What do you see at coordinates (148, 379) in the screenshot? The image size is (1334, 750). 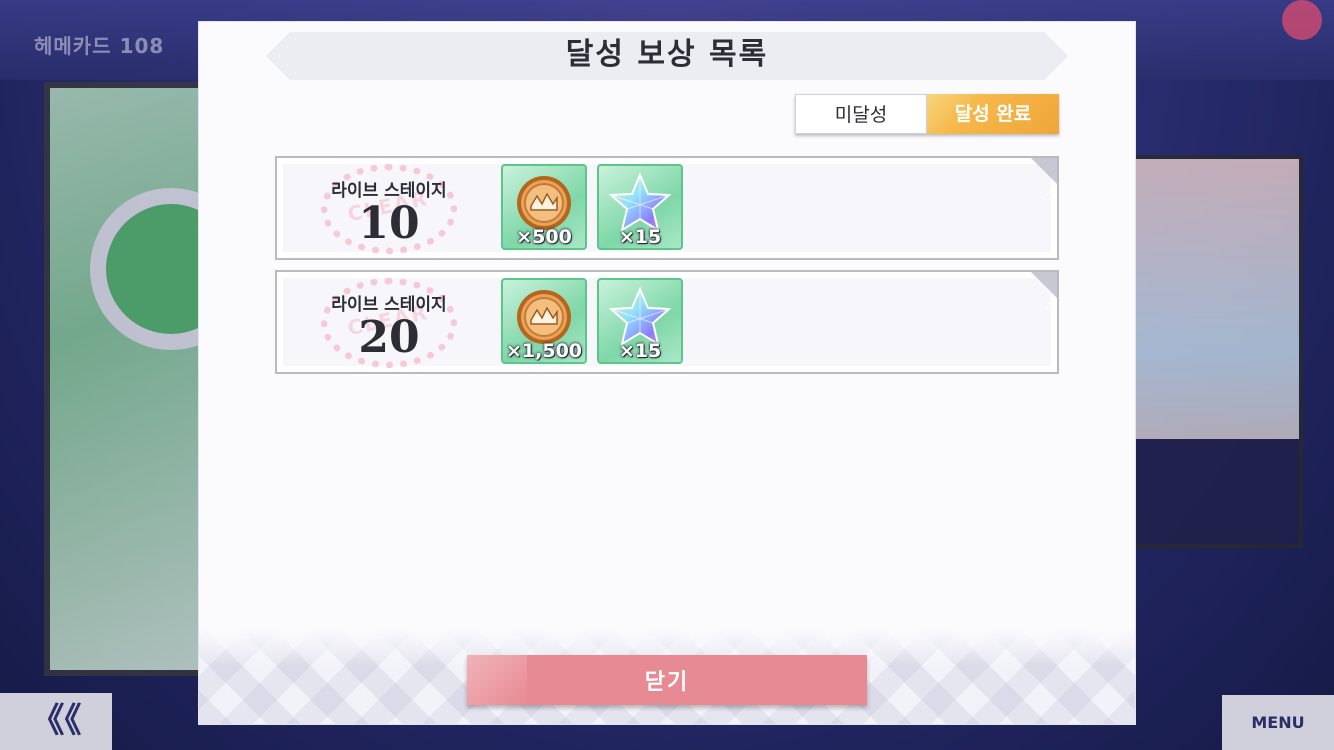 I see `background-event-card-left` at bounding box center [148, 379].